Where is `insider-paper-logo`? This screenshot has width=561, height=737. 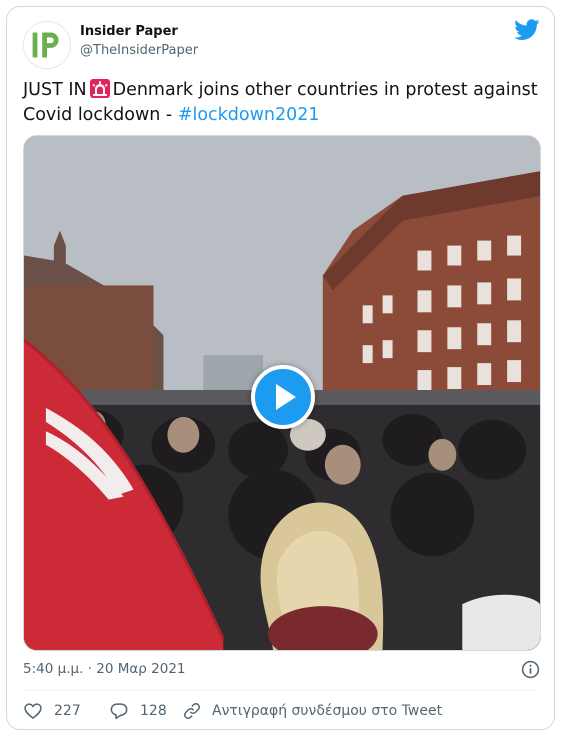 insider-paper-logo is located at coordinates (47, 45).